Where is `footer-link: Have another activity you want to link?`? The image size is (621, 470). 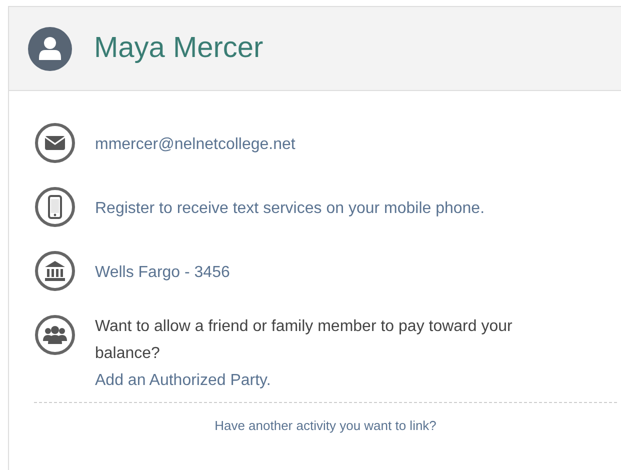 footer-link: Have another activity you want to link? is located at coordinates (325, 426).